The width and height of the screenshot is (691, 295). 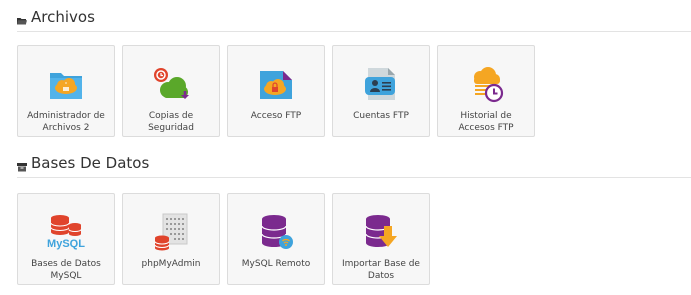 I want to click on database-box-icon, so click(x=22, y=165).